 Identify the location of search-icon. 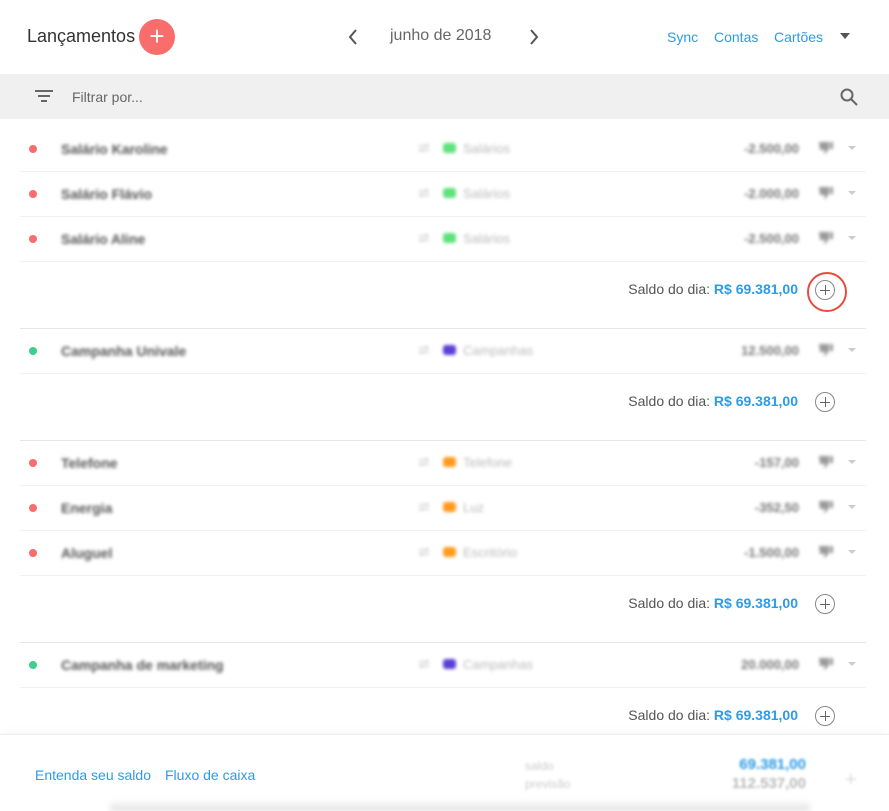
(849, 97).